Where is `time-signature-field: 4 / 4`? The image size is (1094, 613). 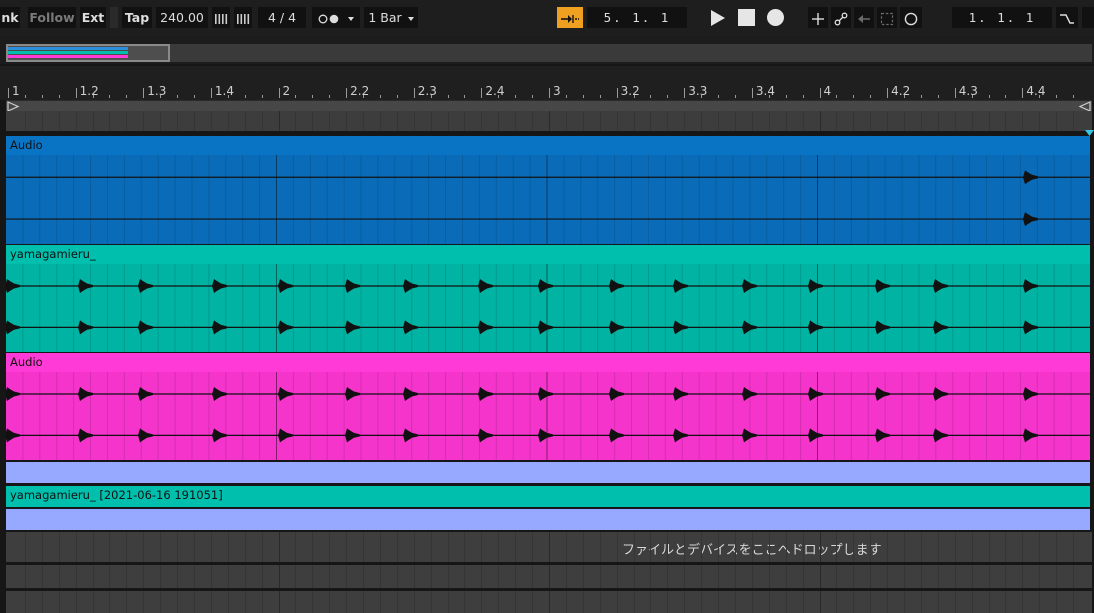 time-signature-field: 4 / 4 is located at coordinates (282, 17).